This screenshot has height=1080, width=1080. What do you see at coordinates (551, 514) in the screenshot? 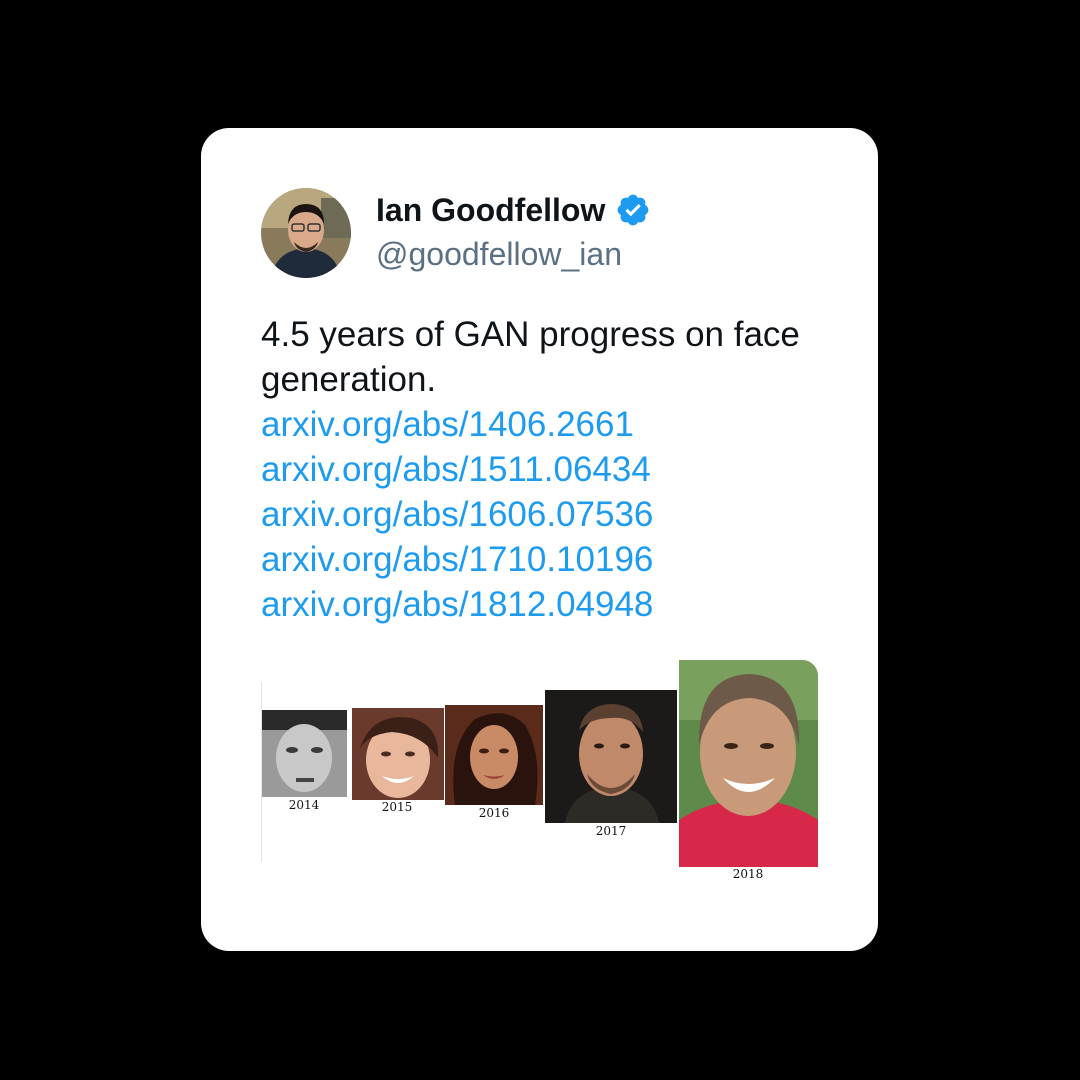
I see `link-arxiv-1606: arxiv.org/abs/1606.07536` at bounding box center [551, 514].